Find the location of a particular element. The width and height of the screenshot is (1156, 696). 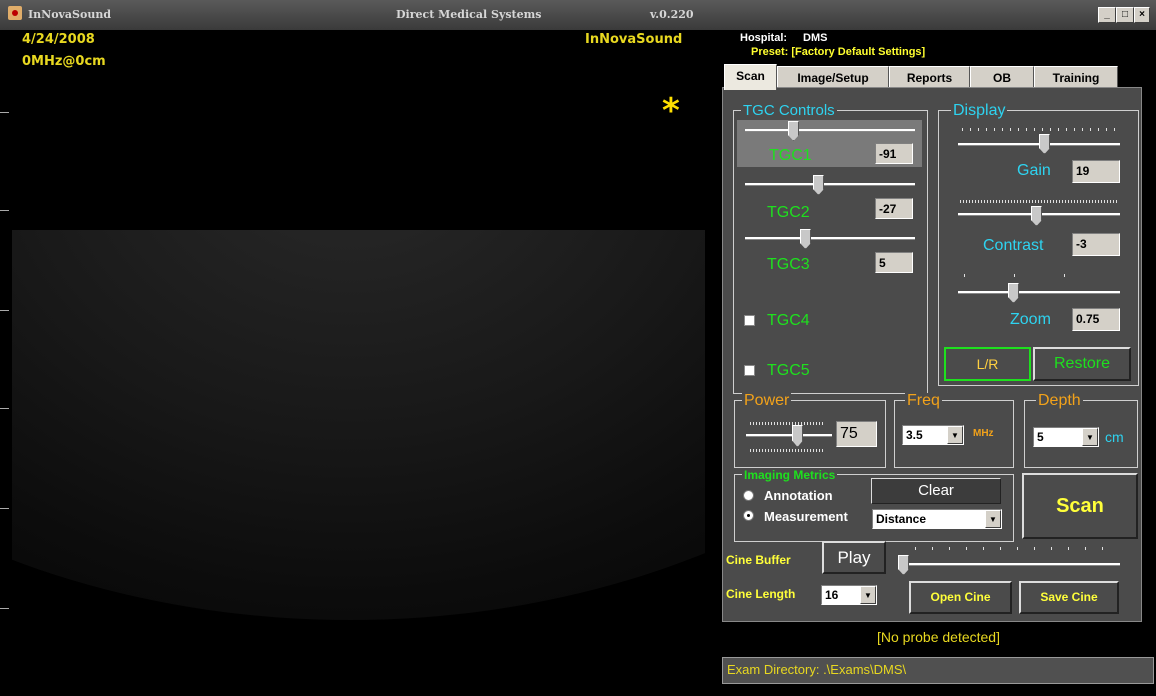

contrast-label: Contrast is located at coordinates (1013, 245).